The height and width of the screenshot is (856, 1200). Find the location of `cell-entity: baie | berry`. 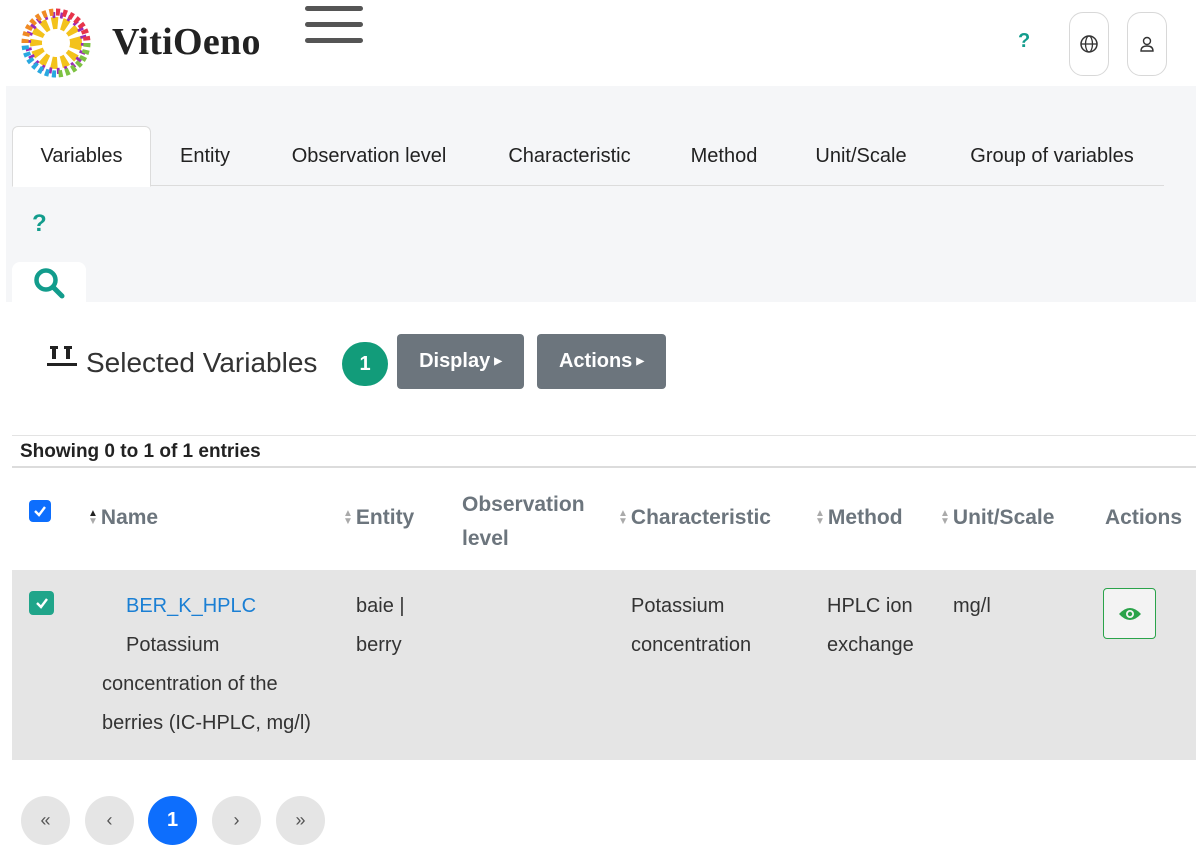

cell-entity: baie | berry is located at coordinates (380, 625).